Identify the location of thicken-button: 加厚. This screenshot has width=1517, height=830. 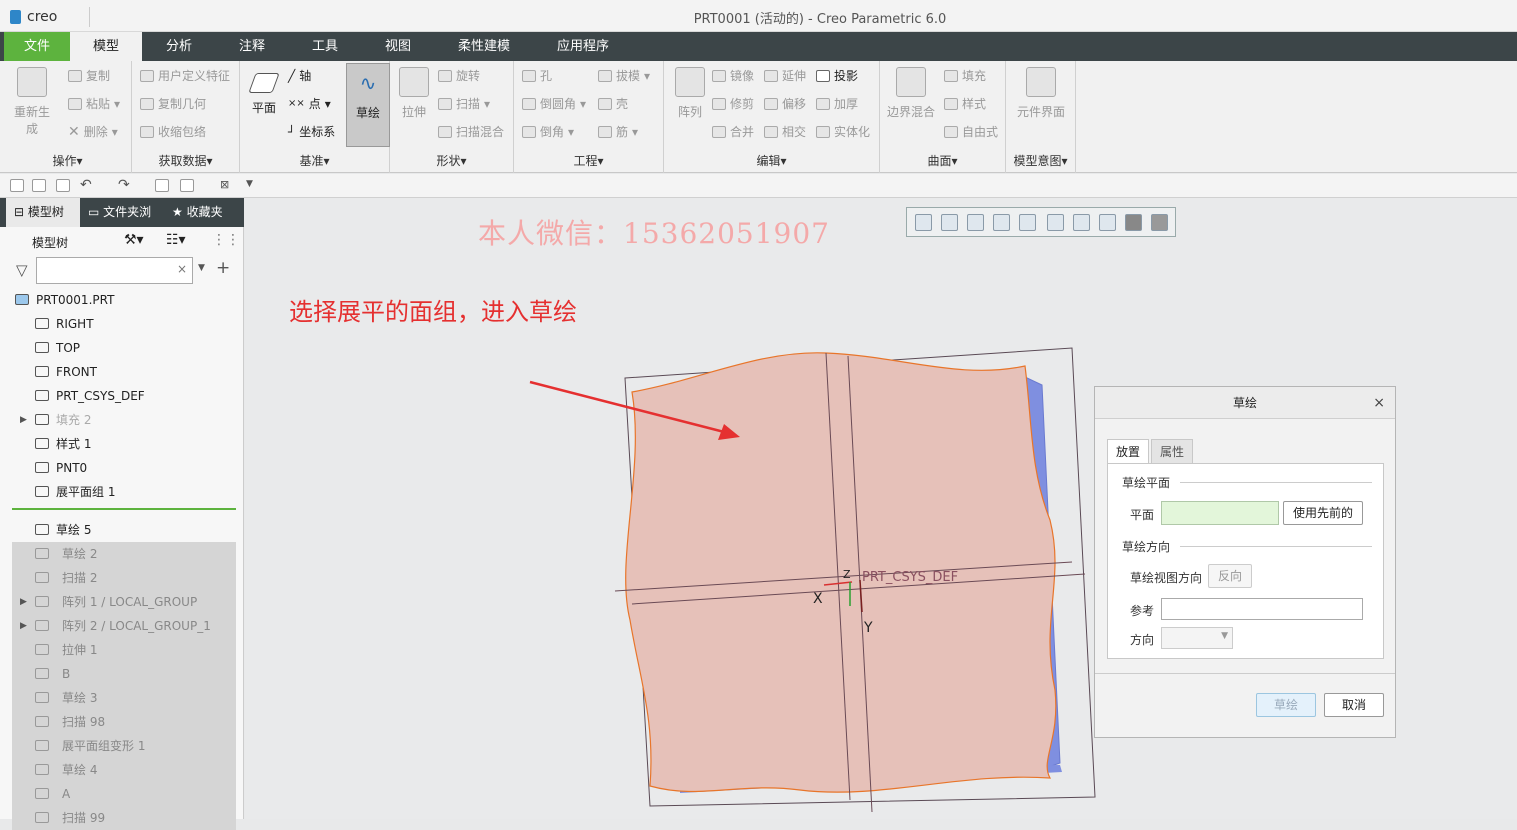
(837, 103).